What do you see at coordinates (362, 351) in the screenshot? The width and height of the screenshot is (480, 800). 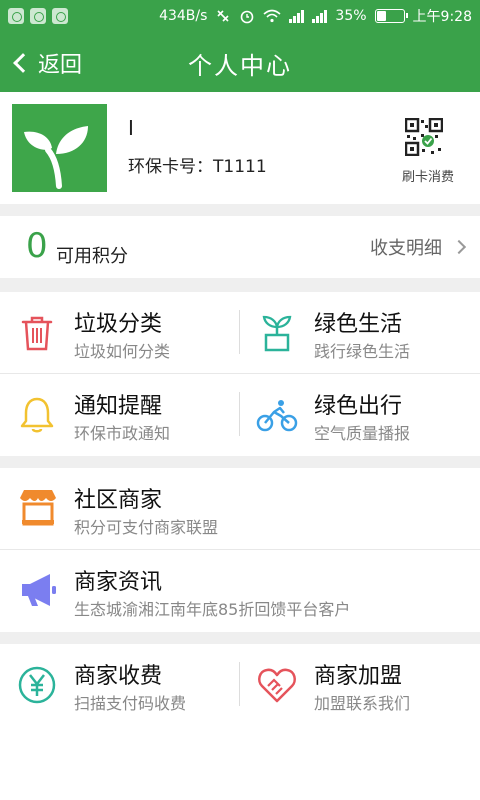 I see `grid-item-subtitle: 践行绿色生活` at bounding box center [362, 351].